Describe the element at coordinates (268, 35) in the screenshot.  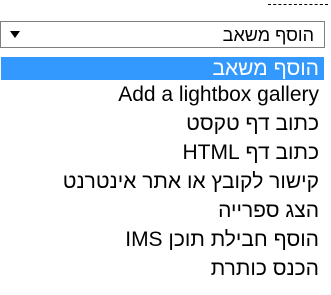
I see `select-current-value: הוסף משאב` at that location.